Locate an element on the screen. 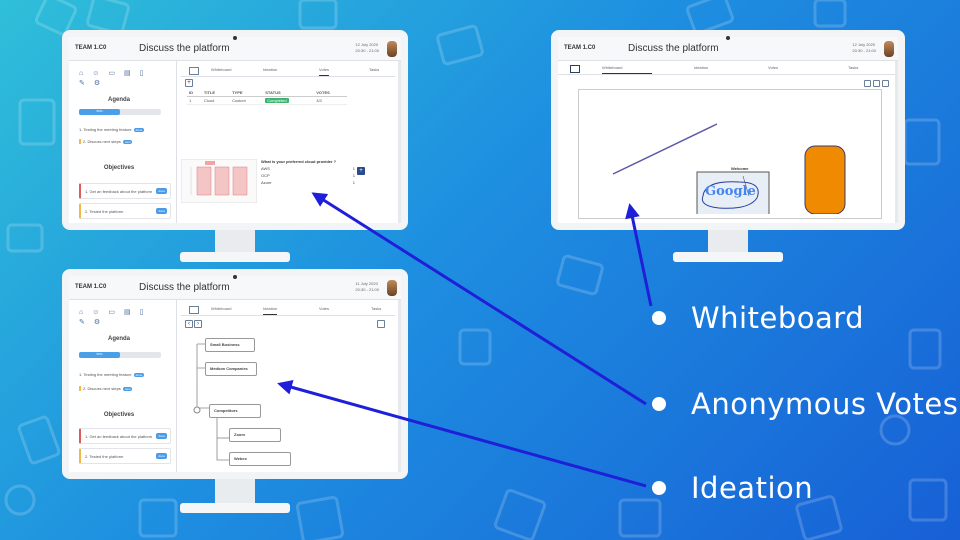  poll-question: What is your preferred cloud provider ? is located at coordinates (299, 161).